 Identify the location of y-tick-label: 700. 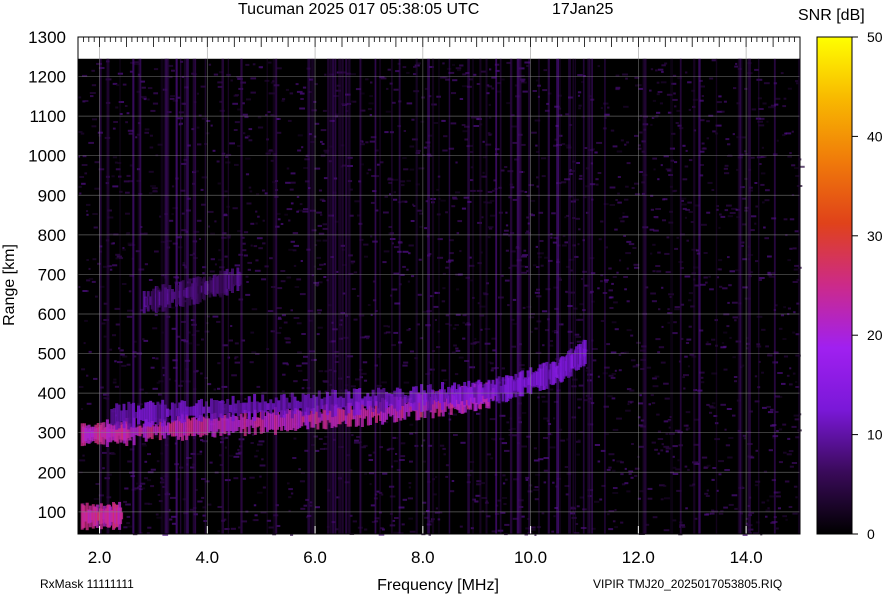
(52, 274).